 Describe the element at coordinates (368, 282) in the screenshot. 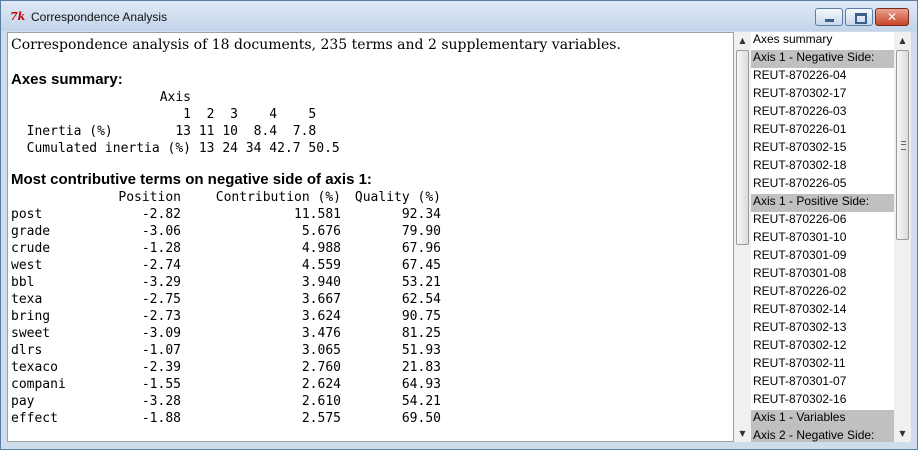

I see `table-row: bbl -3.29 3.940 53.21` at that location.